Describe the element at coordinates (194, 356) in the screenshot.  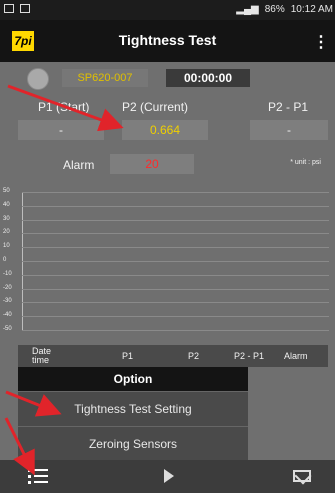
I see `th-p2: P2` at that location.